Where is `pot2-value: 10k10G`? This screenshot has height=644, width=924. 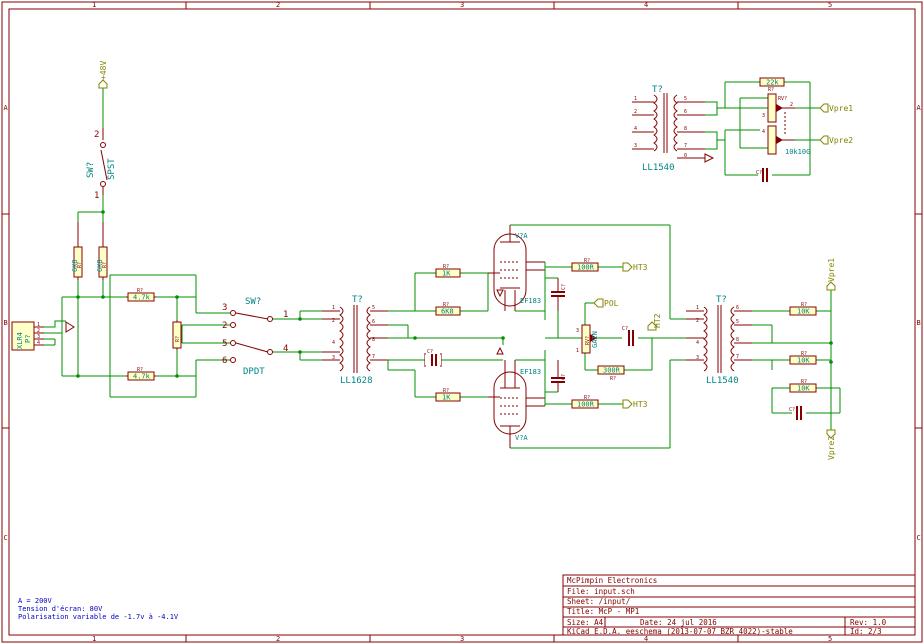 pot2-value: 10k10G is located at coordinates (797, 152).